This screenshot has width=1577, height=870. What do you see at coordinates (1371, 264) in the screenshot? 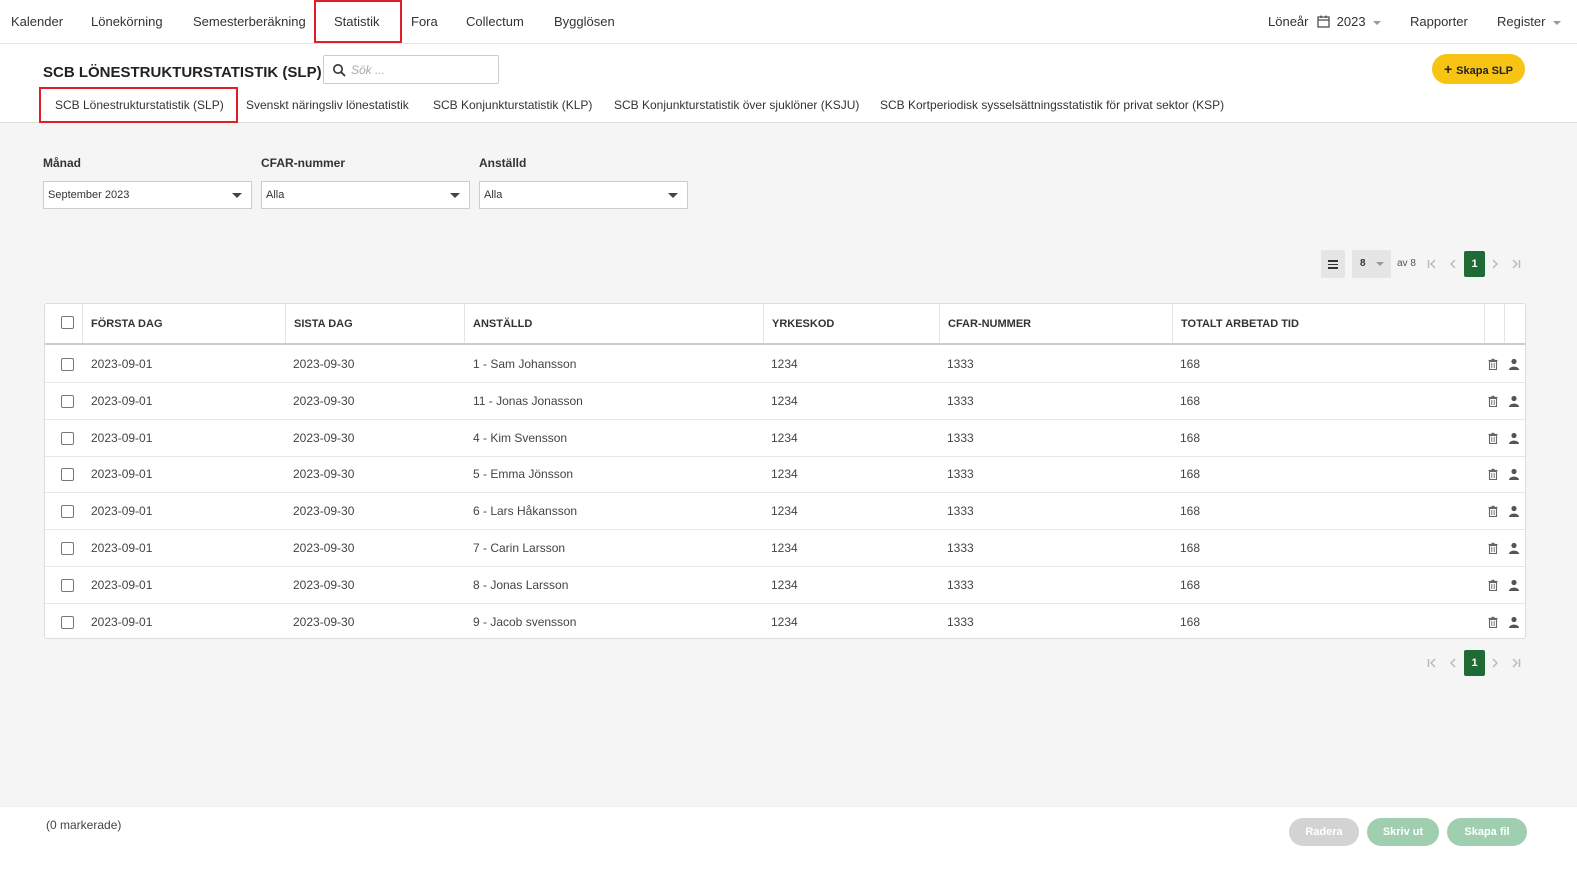
I see `per-page-select: 8` at bounding box center [1371, 264].